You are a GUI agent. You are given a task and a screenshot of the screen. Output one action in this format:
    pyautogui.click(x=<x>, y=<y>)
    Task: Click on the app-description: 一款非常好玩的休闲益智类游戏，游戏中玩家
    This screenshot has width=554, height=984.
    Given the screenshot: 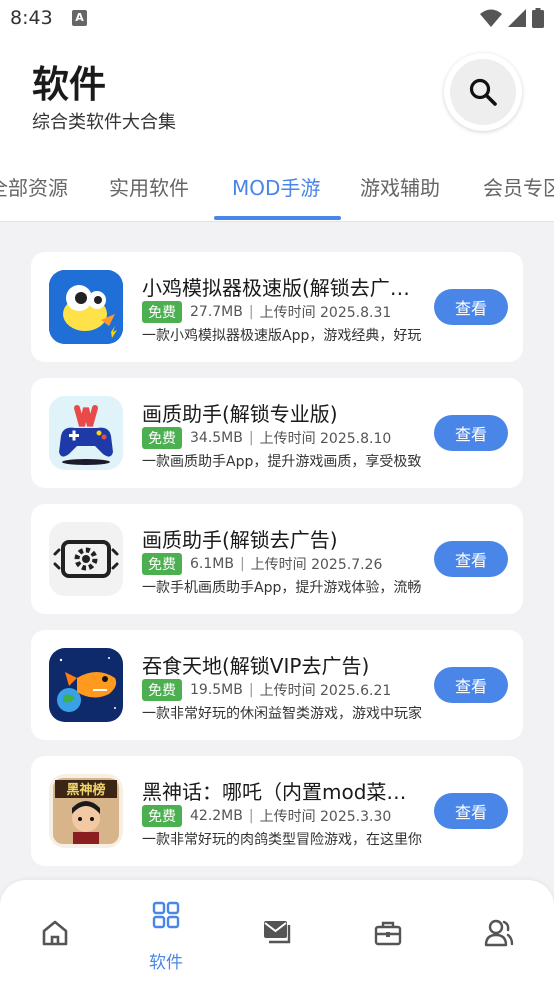 What is the action you would take?
    pyautogui.click(x=282, y=714)
    